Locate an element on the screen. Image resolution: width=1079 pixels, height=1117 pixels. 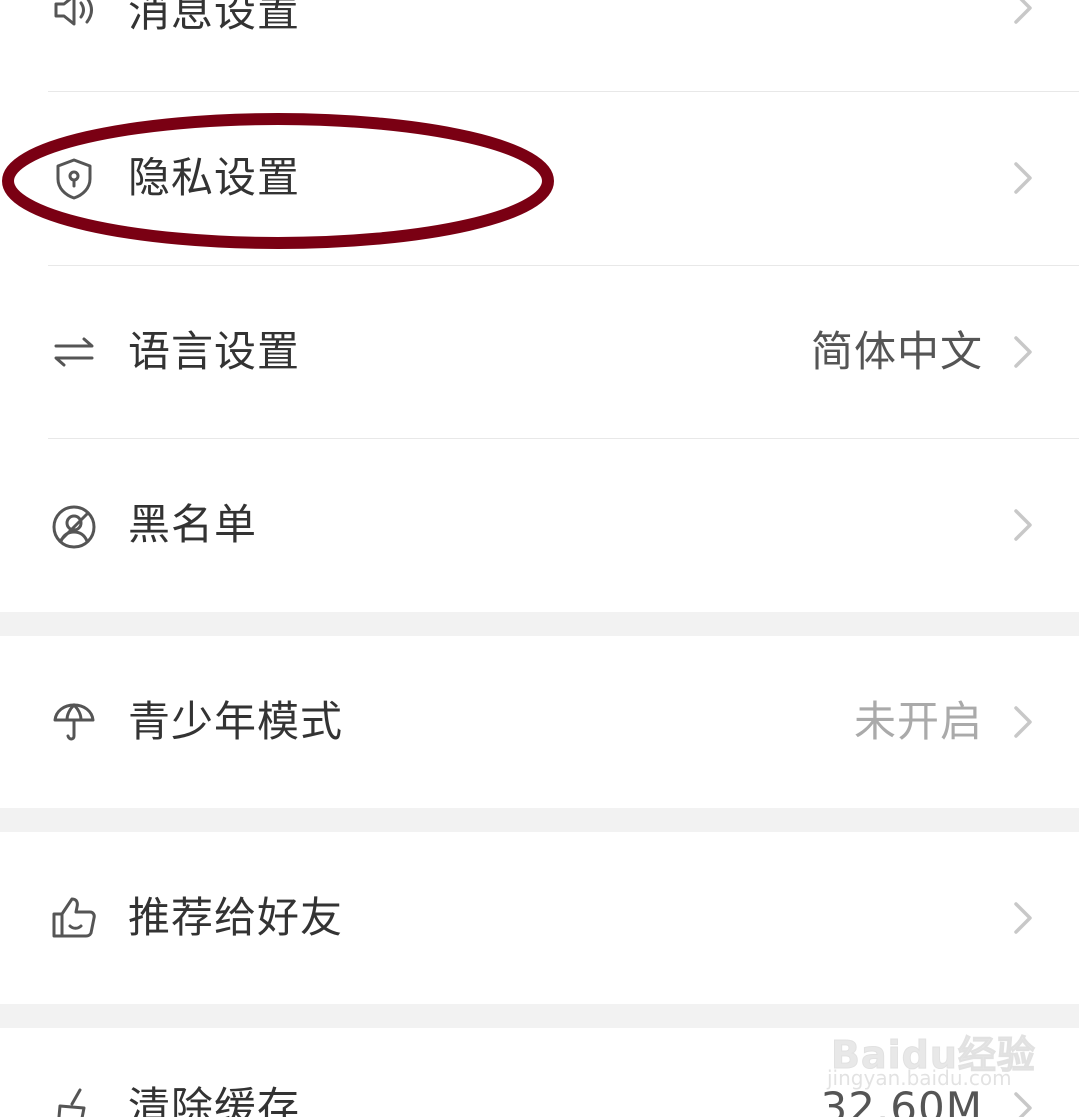
umbrella-icon is located at coordinates (74, 722).